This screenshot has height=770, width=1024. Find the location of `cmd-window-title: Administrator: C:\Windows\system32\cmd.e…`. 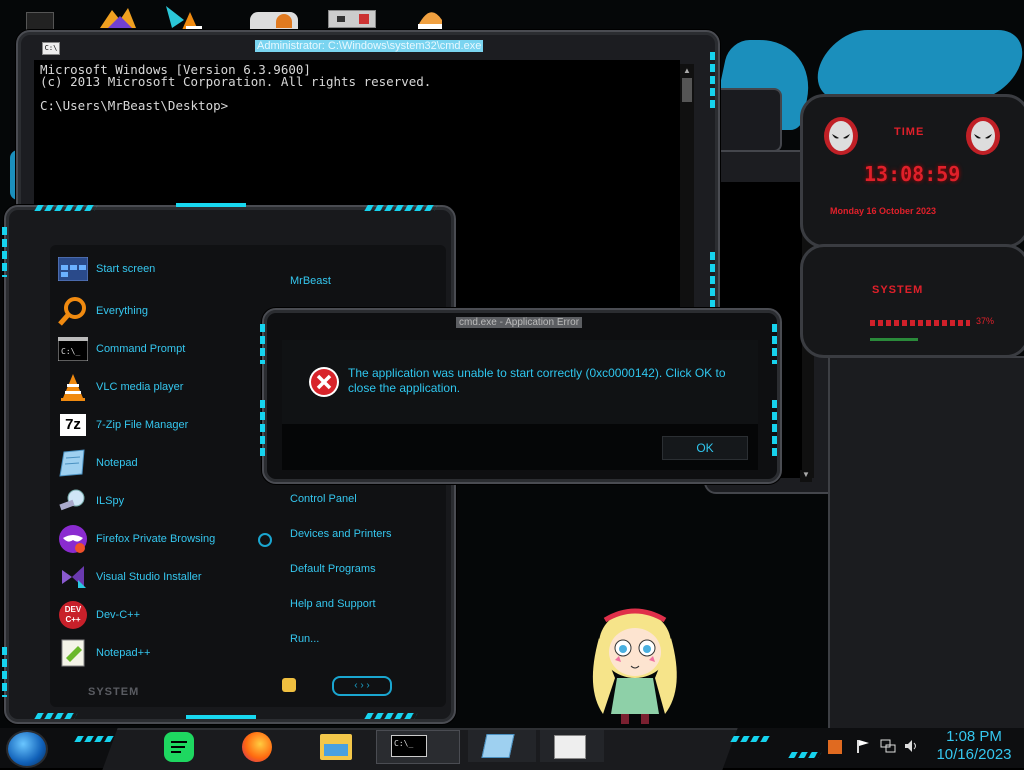

cmd-window-title: Administrator: C:\Windows\system32\cmd.e… is located at coordinates (369, 46).